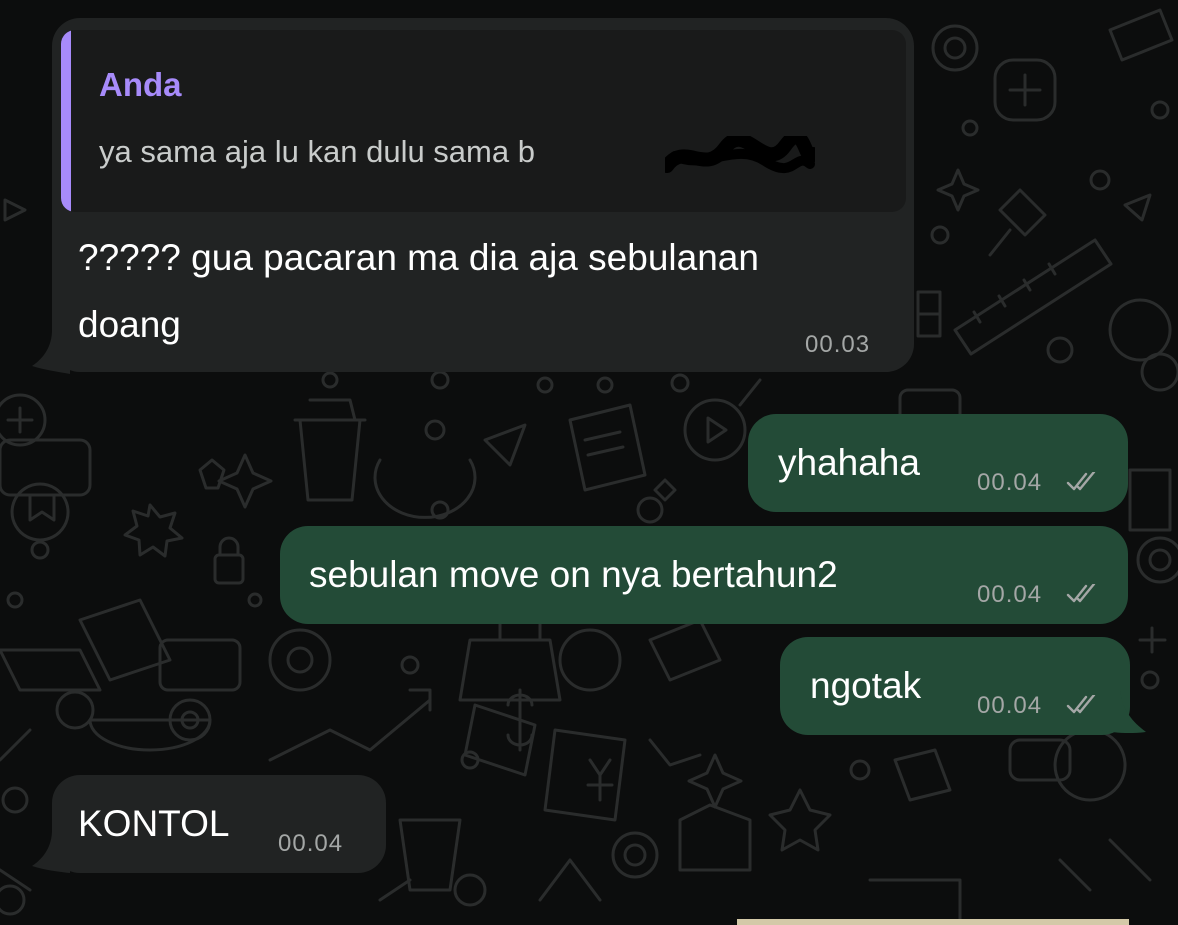 The image size is (1178, 925). I want to click on outgoing-message-bubble: sebulan move on nya bertahun2 00.04, so click(704, 575).